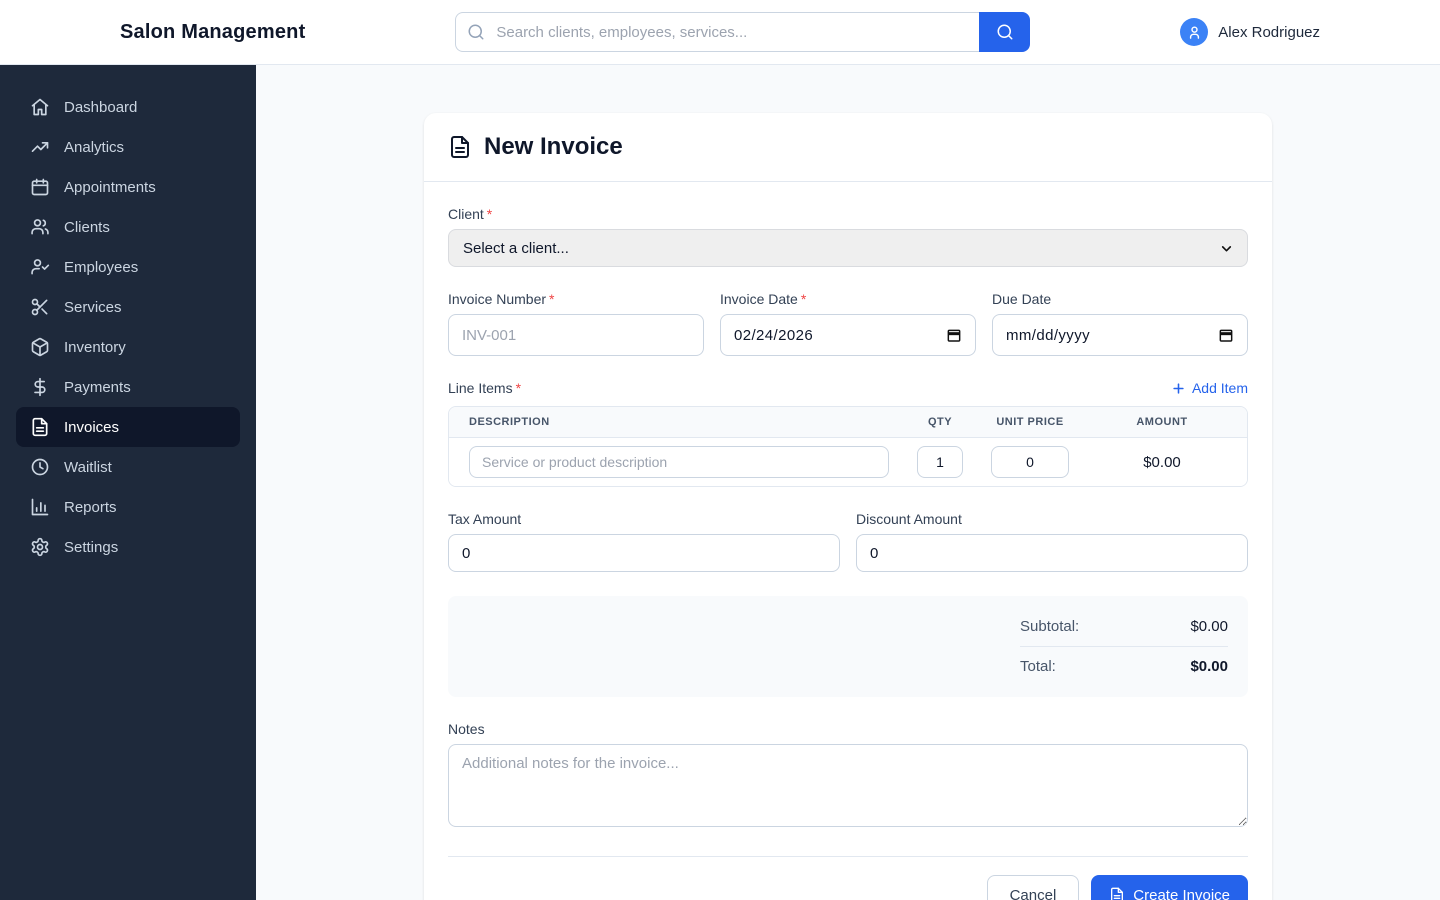 This screenshot has width=1440, height=900. What do you see at coordinates (1169, 887) in the screenshot?
I see `create-invoice-button: Create Invoice` at bounding box center [1169, 887].